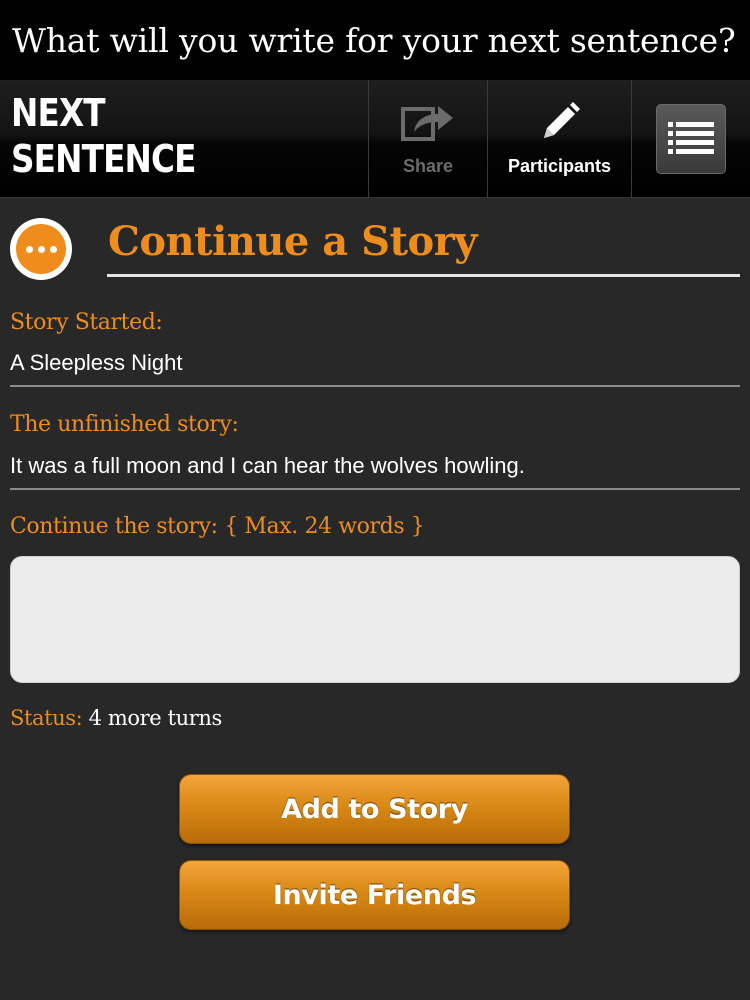 The width and height of the screenshot is (750, 1000). I want to click on page-heading-row: Continue a Story, so click(375, 249).